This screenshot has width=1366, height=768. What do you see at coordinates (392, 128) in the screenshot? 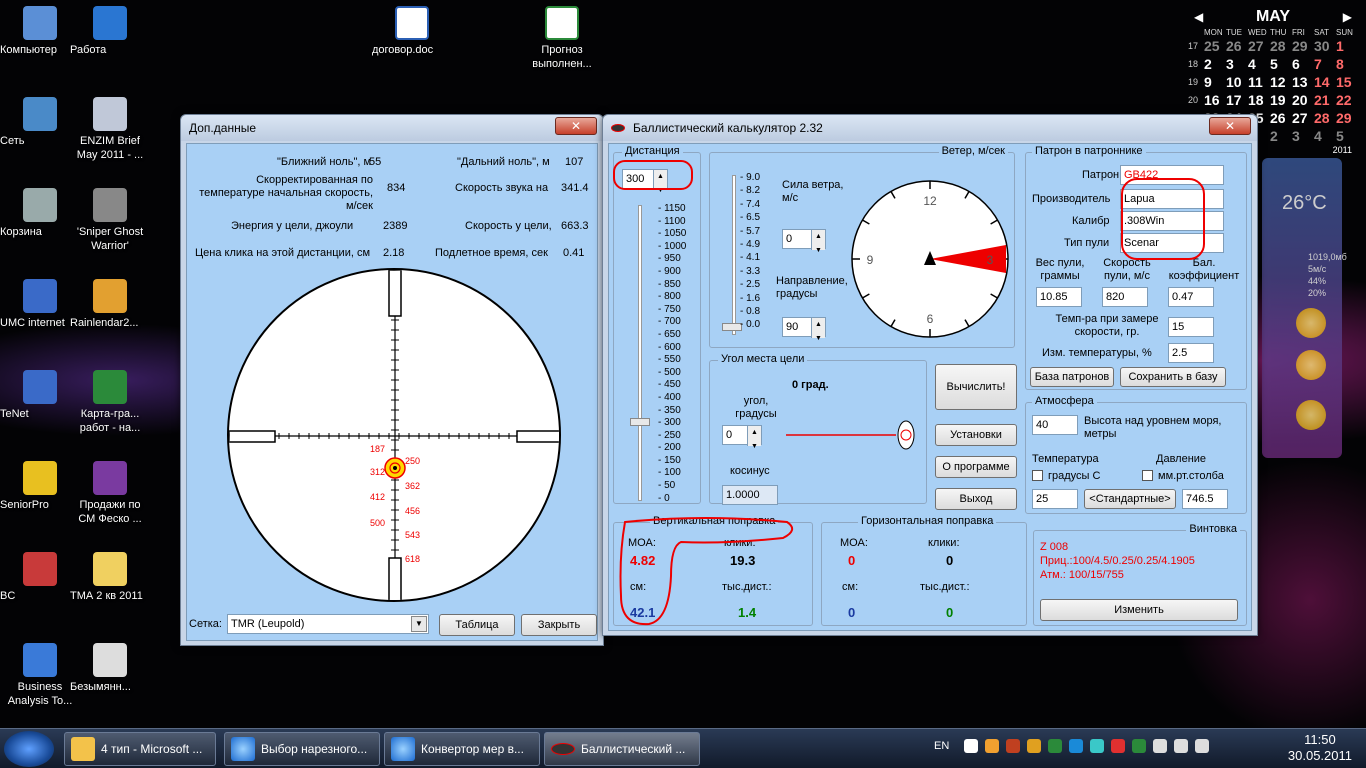
I see `extra-data-titlebar: Доп.данные ✕` at bounding box center [392, 128].